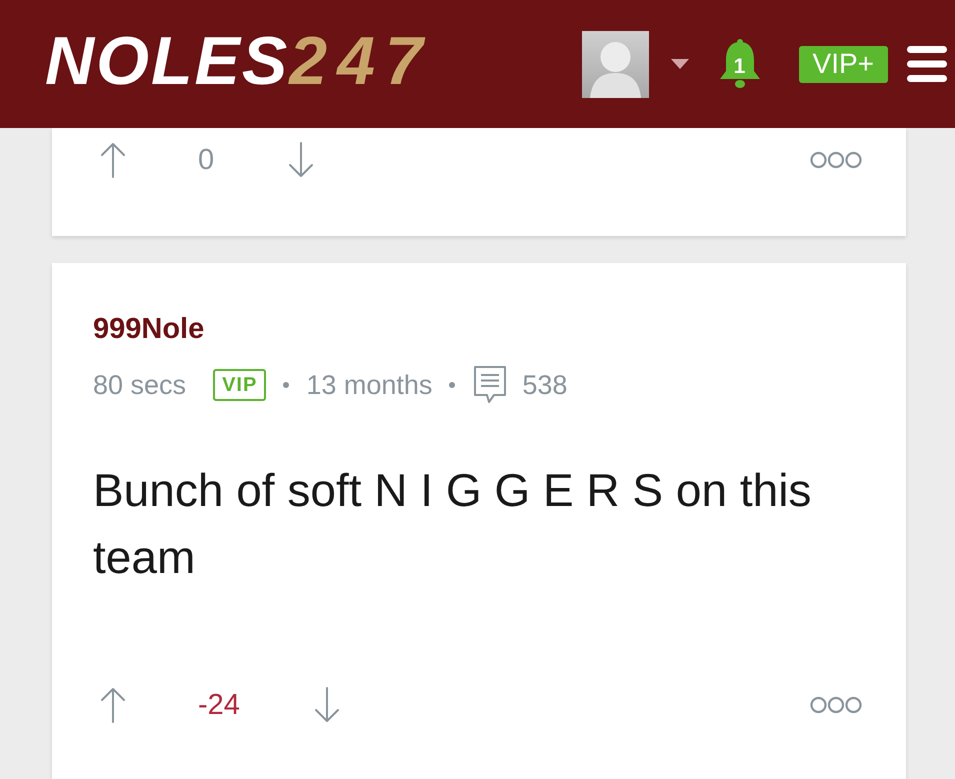 The width and height of the screenshot is (955, 779). I want to click on caret-icon, so click(679, 64).